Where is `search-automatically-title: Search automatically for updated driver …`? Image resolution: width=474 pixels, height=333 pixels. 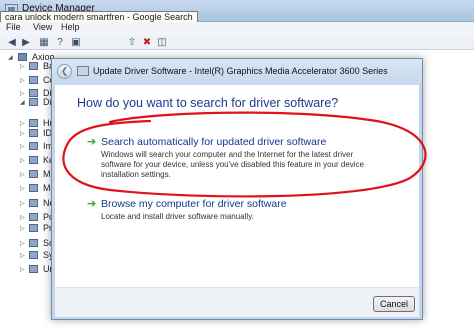 search-automatically-title: Search automatically for updated driver … is located at coordinates (213, 142).